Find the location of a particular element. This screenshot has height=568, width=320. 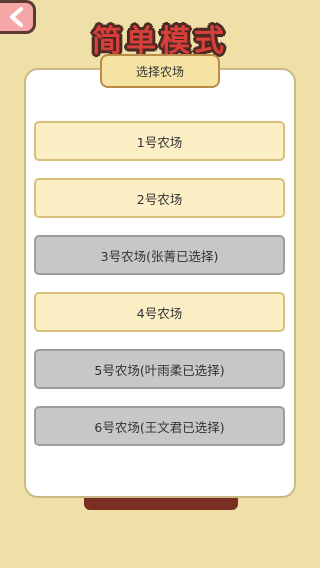

farm-1-button: 1号农场 is located at coordinates (159, 141).